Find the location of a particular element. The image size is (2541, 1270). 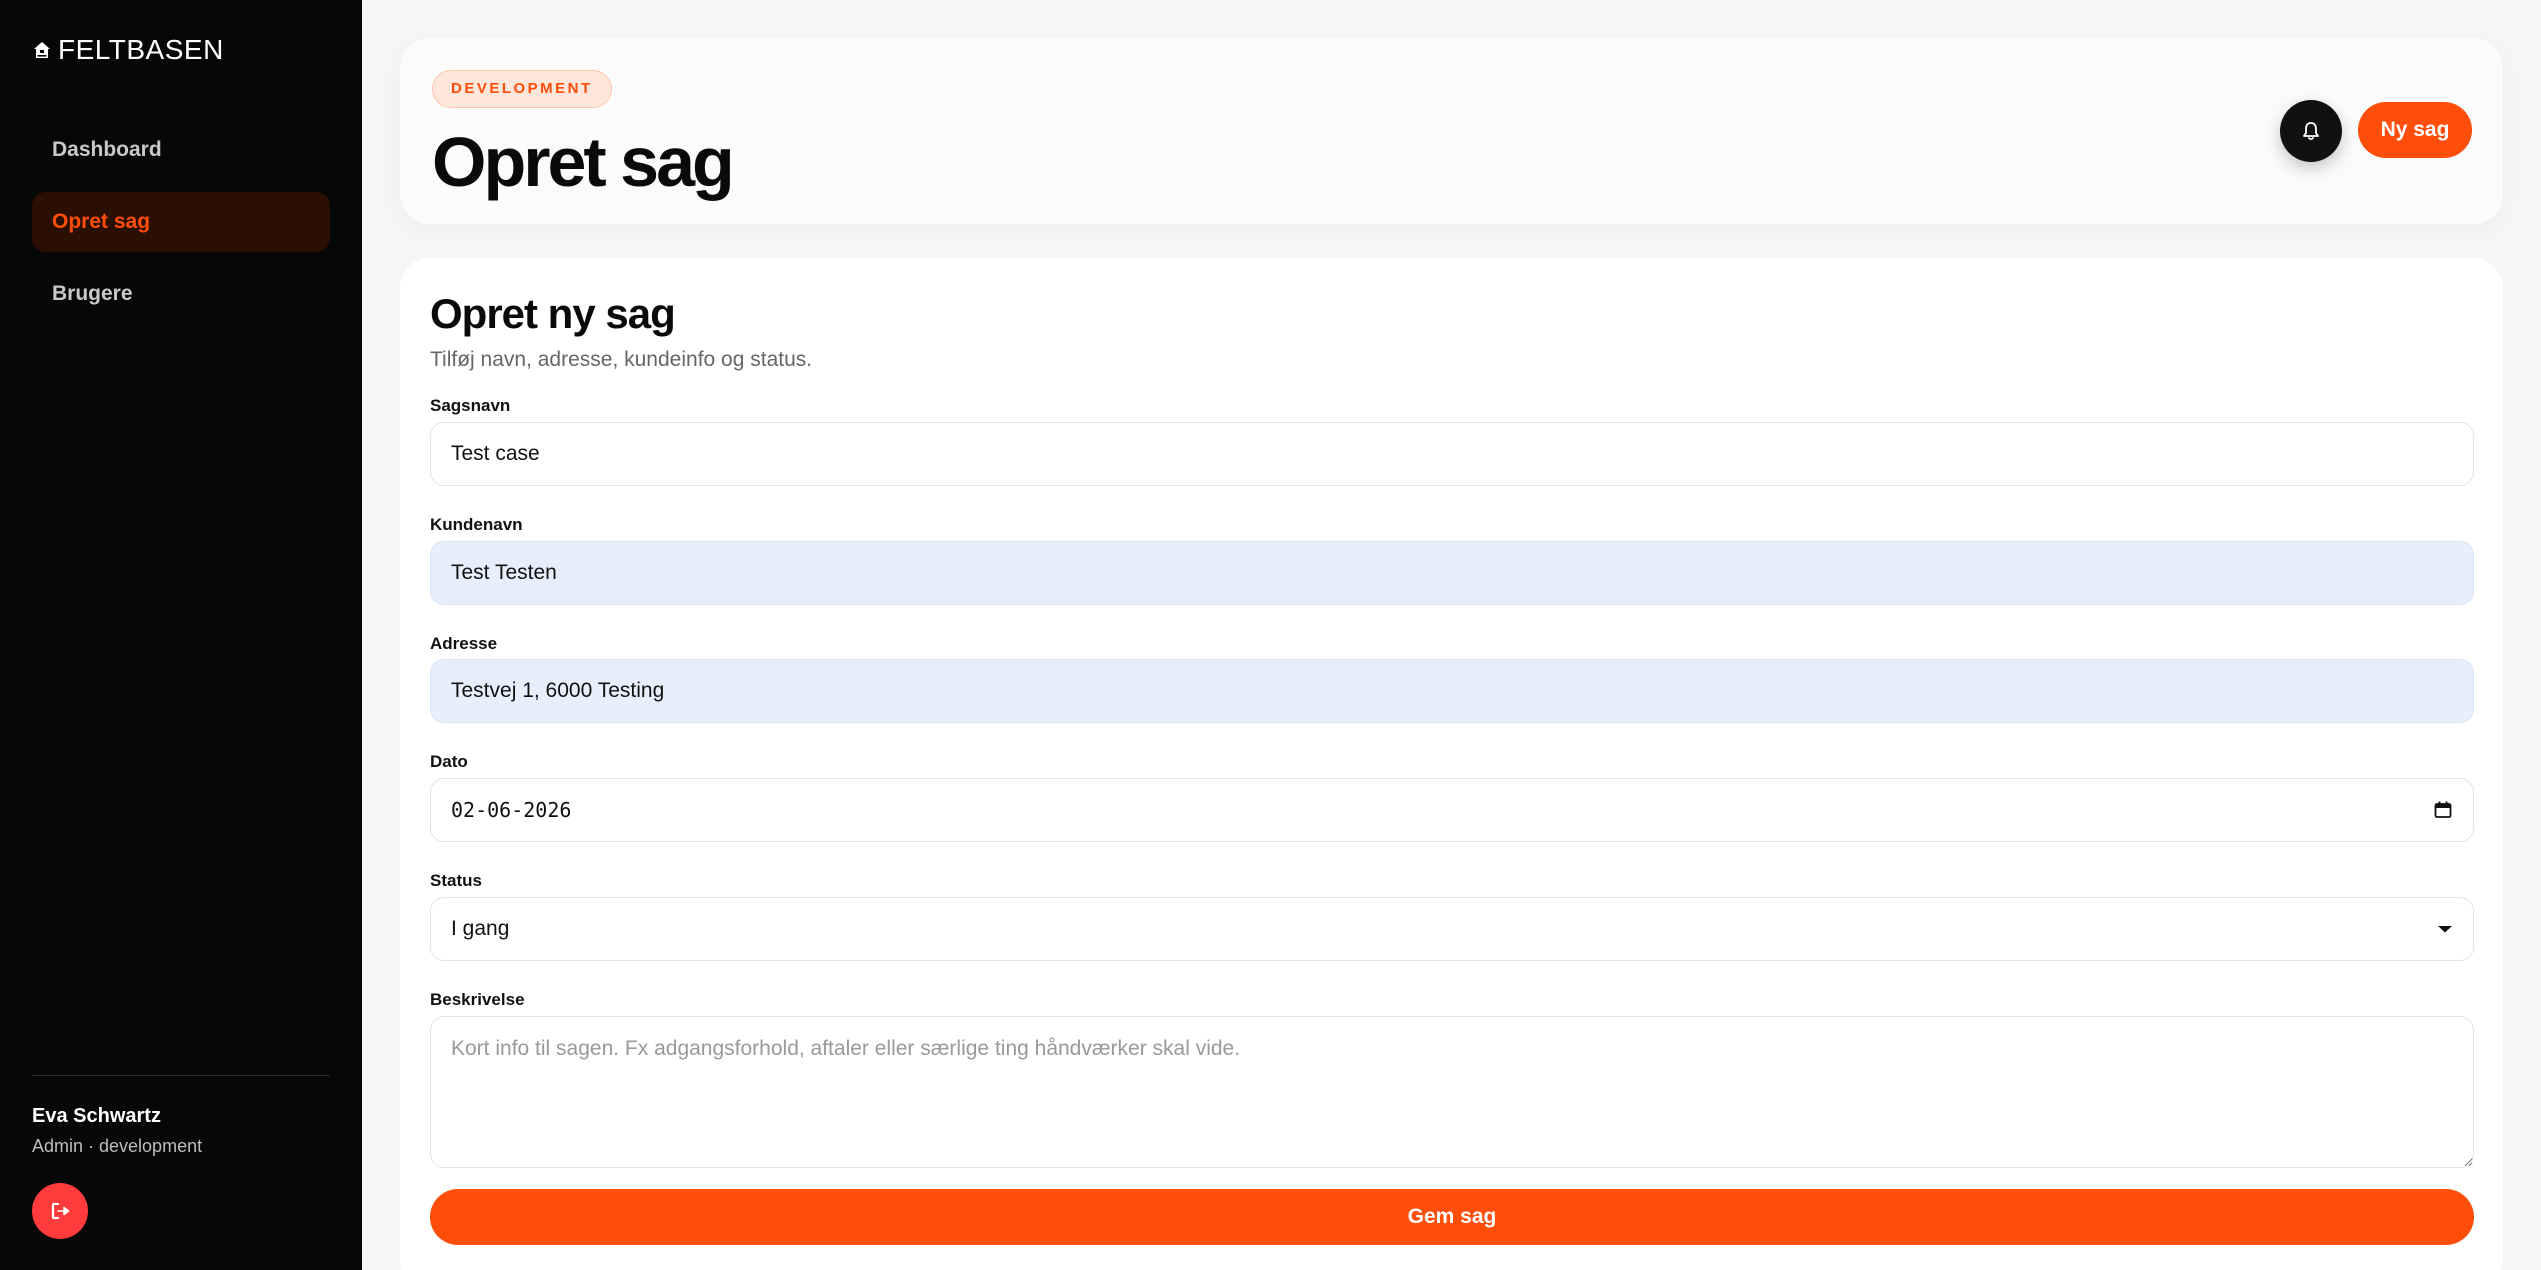

date-value: 02-06-2026 is located at coordinates (511, 810).